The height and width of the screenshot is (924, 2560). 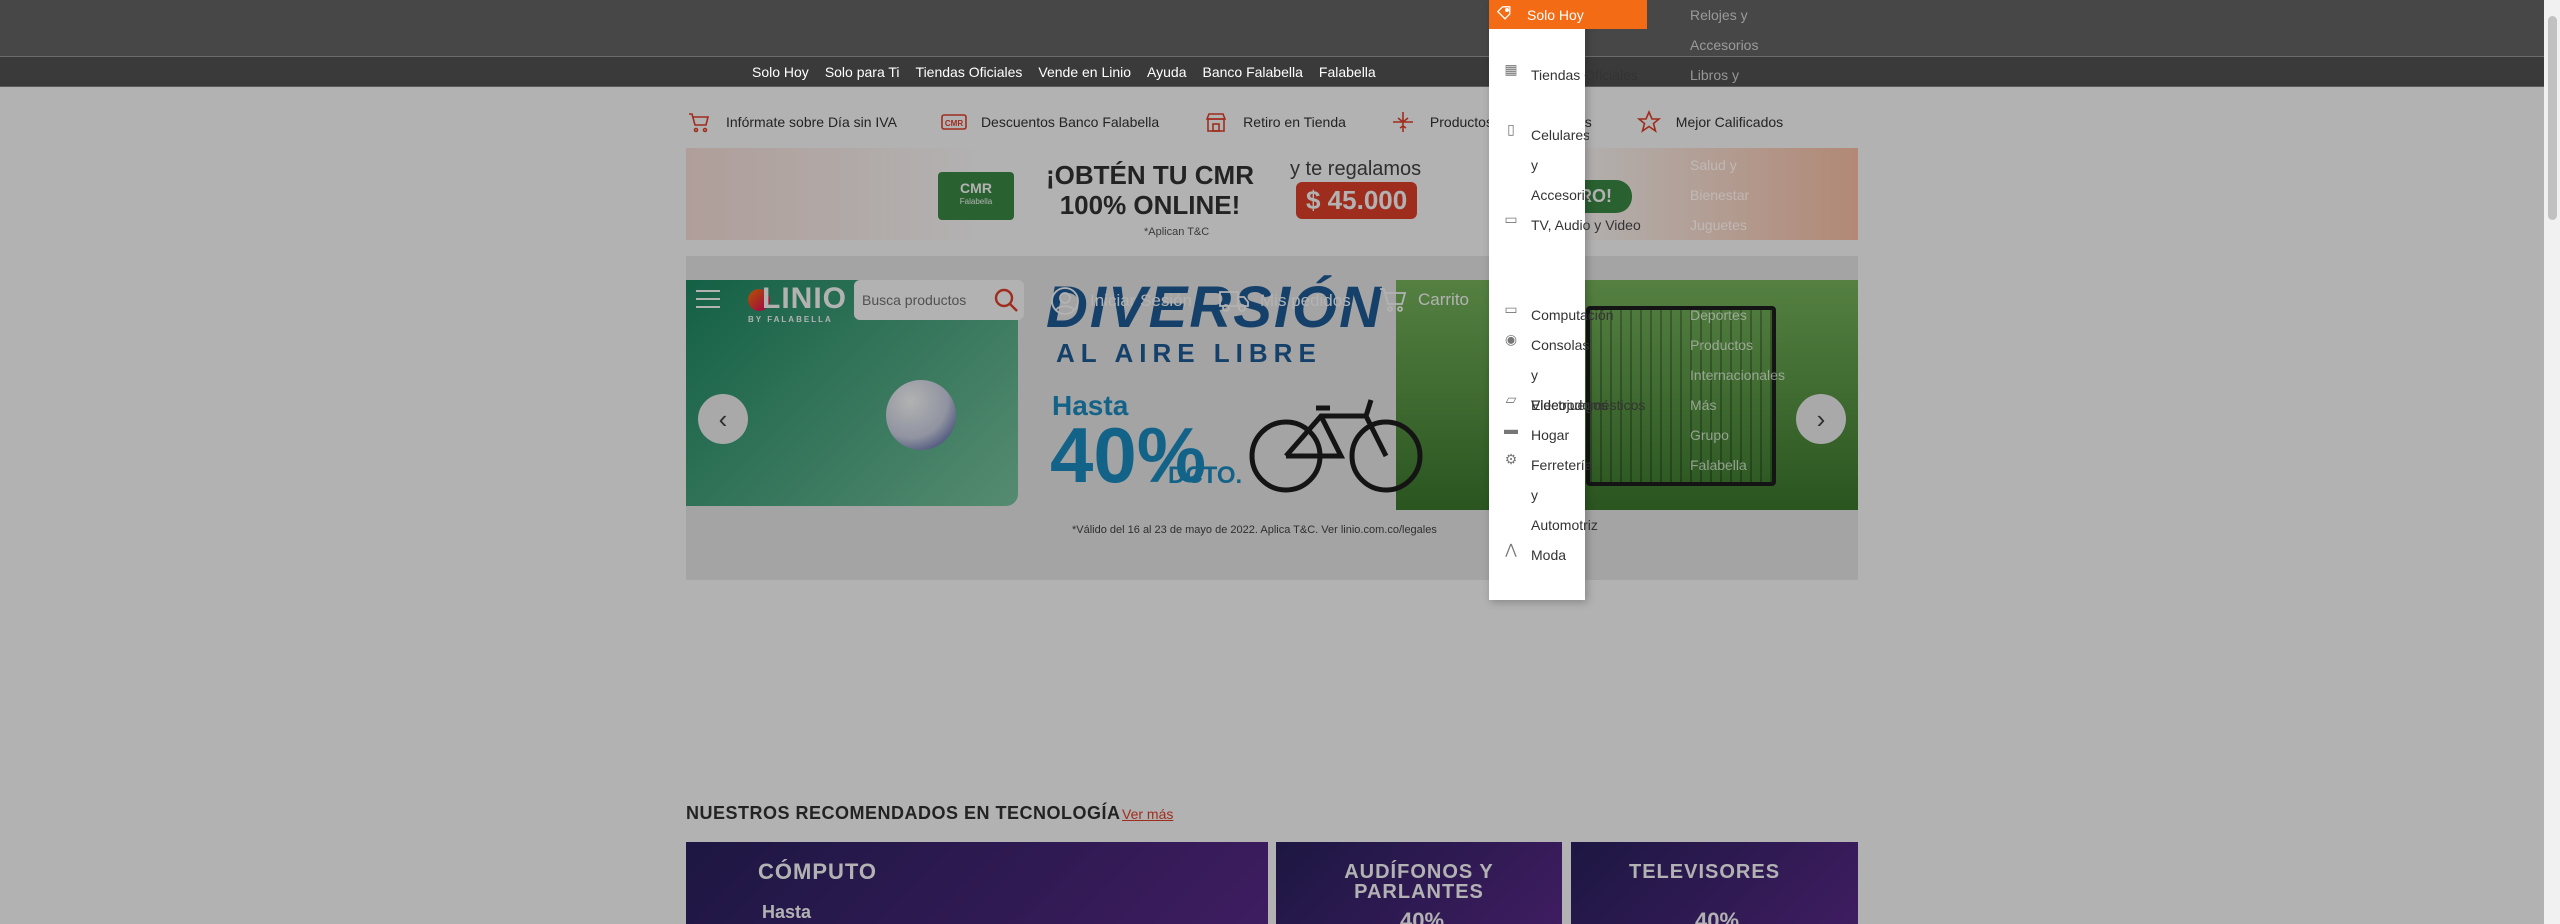 What do you see at coordinates (780, 72) in the screenshot?
I see `top-link-solo-hoy: Solo Hoy` at bounding box center [780, 72].